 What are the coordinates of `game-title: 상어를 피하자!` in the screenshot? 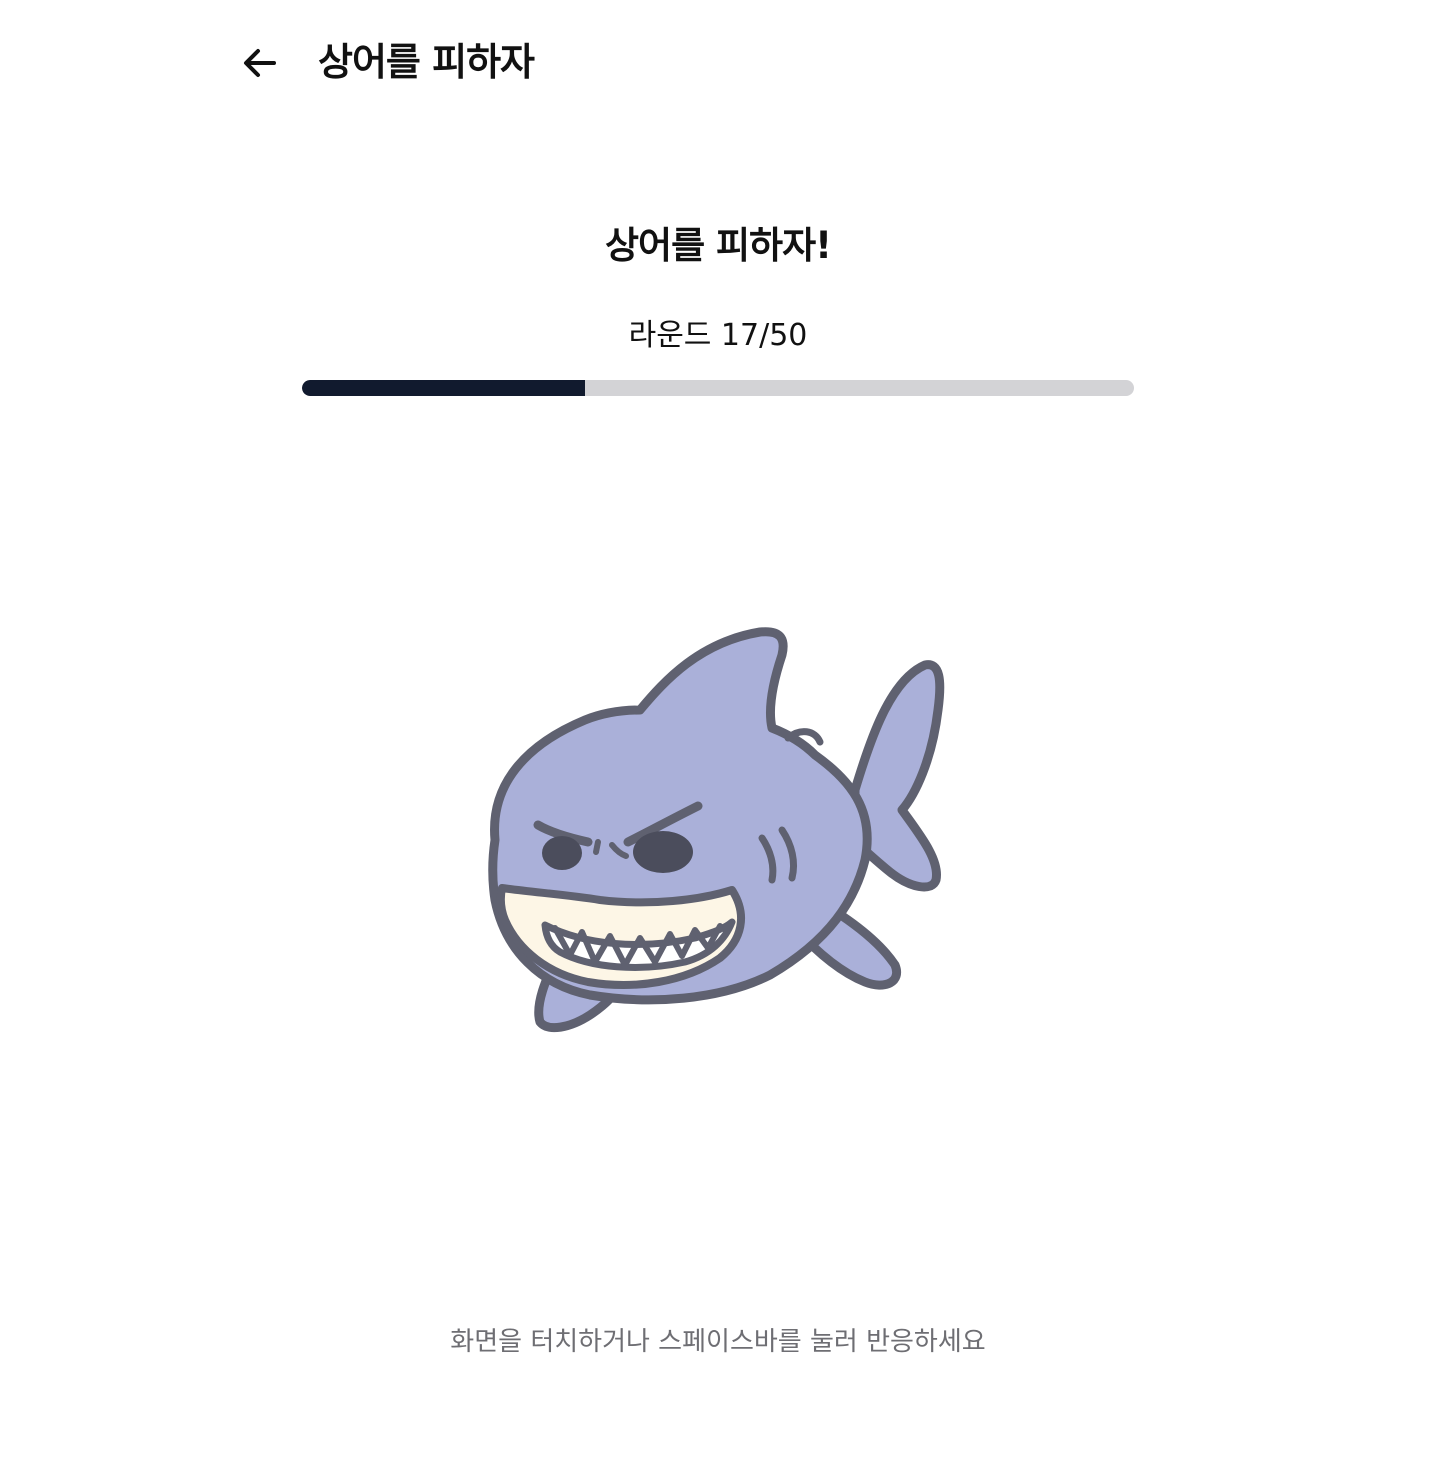 It's located at (718, 245).